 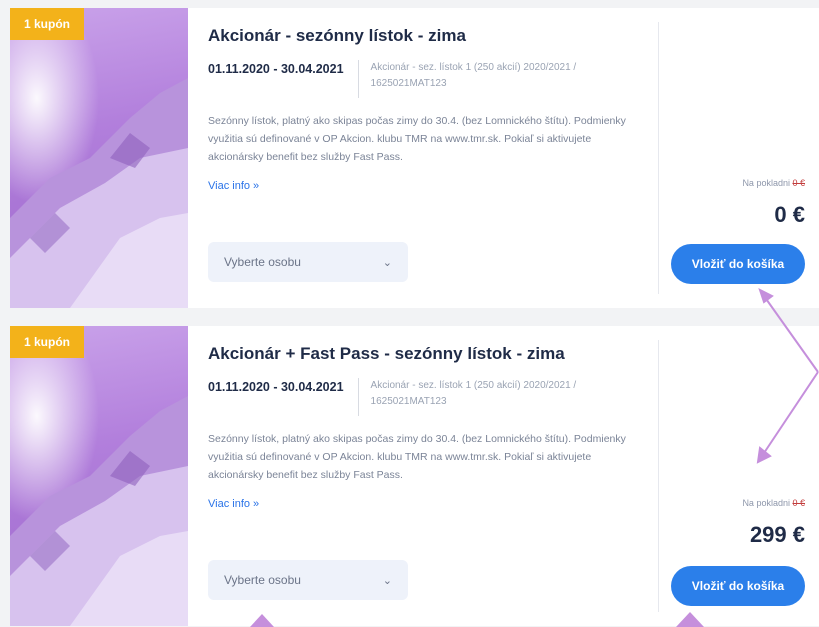 What do you see at coordinates (738, 158) in the screenshot?
I see `price-column: Na pokladni 0 € 0 € Vložiť do košíka` at bounding box center [738, 158].